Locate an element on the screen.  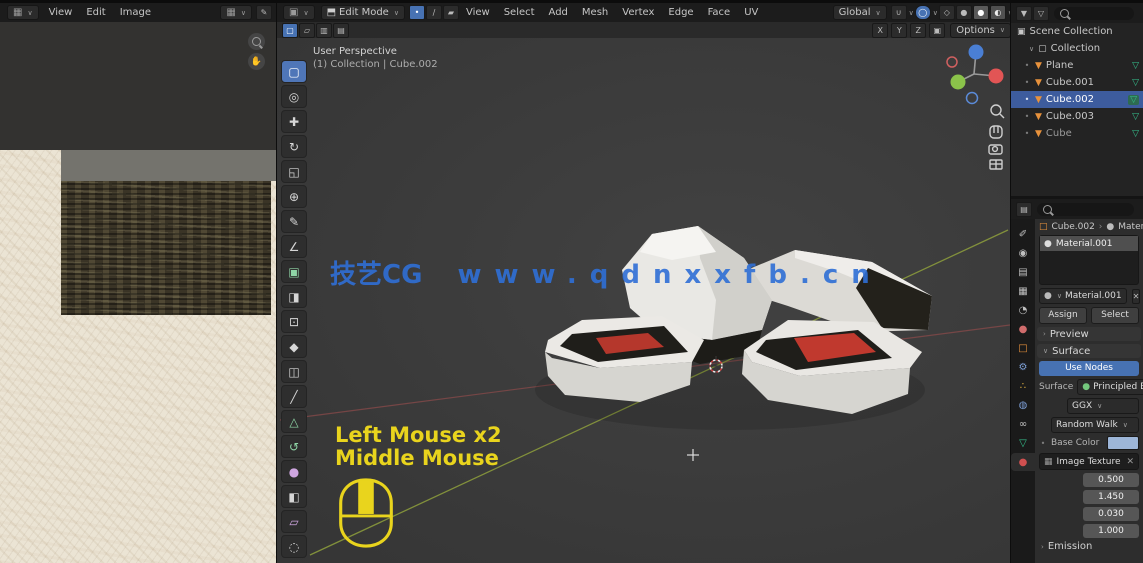
new-image-button: ✎ is located at coordinates (264, 12).